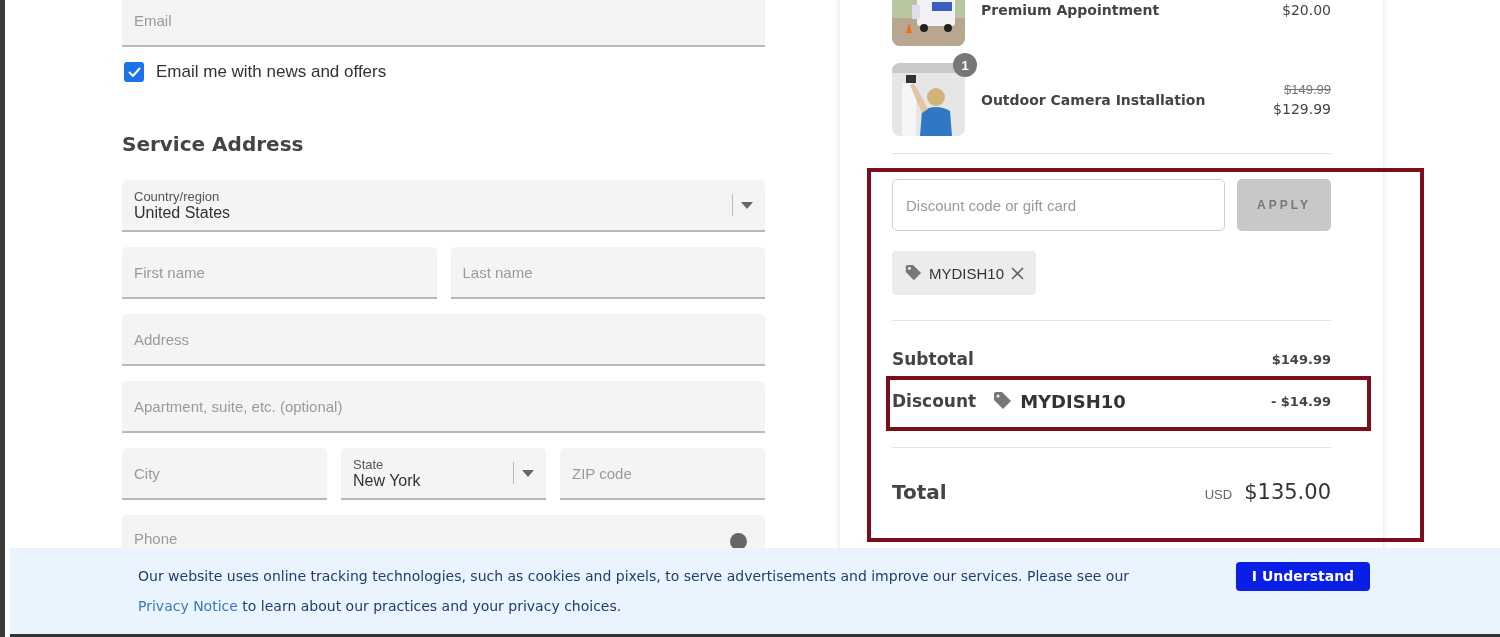  What do you see at coordinates (443, 206) in the screenshot?
I see `select-field: Country/region United States` at bounding box center [443, 206].